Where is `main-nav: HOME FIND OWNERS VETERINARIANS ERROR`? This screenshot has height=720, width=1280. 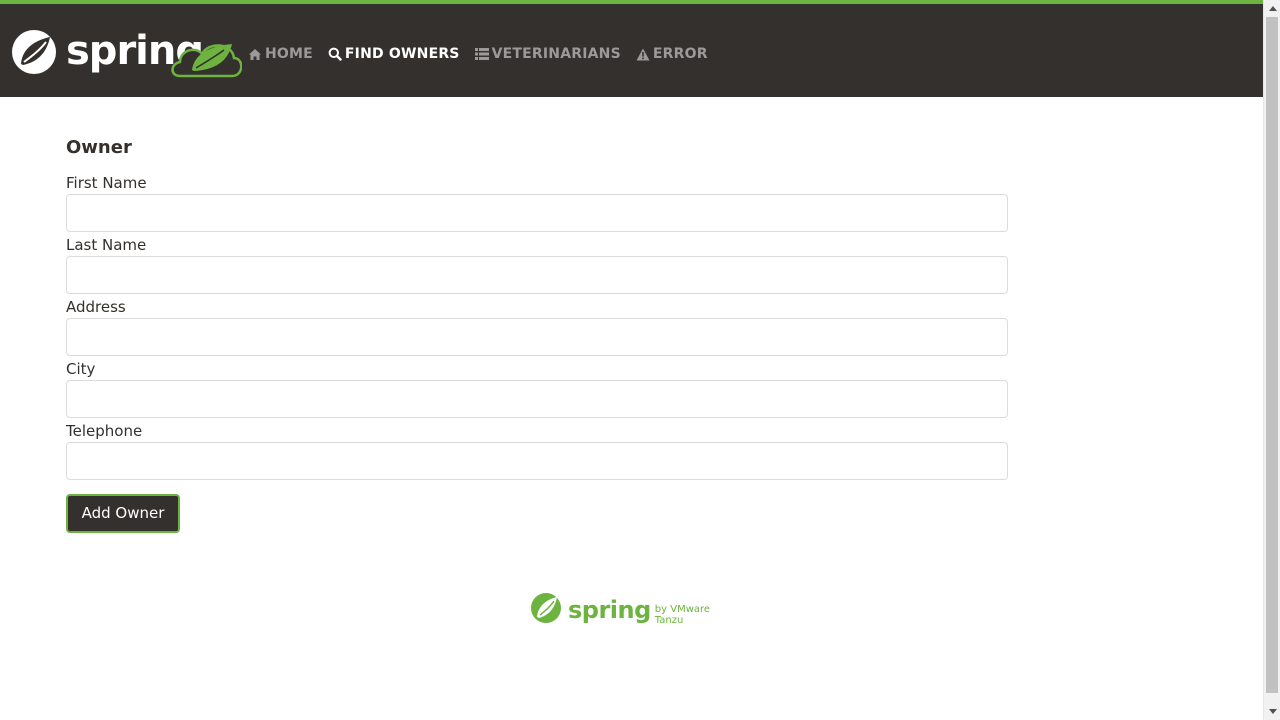 main-nav: HOME FIND OWNERS VETERINARIANS ERROR is located at coordinates (485, 54).